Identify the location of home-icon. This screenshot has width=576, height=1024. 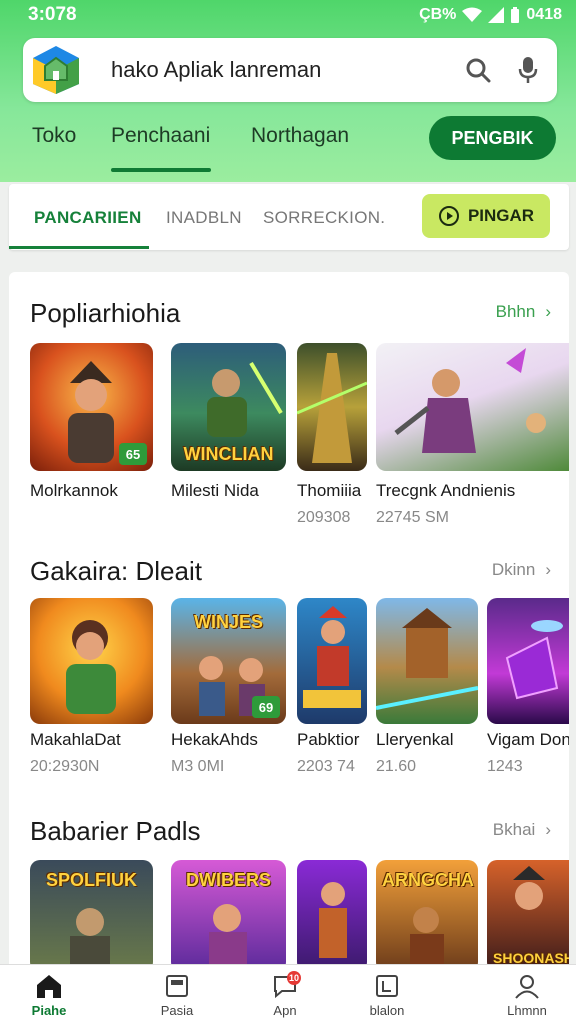
(49, 986).